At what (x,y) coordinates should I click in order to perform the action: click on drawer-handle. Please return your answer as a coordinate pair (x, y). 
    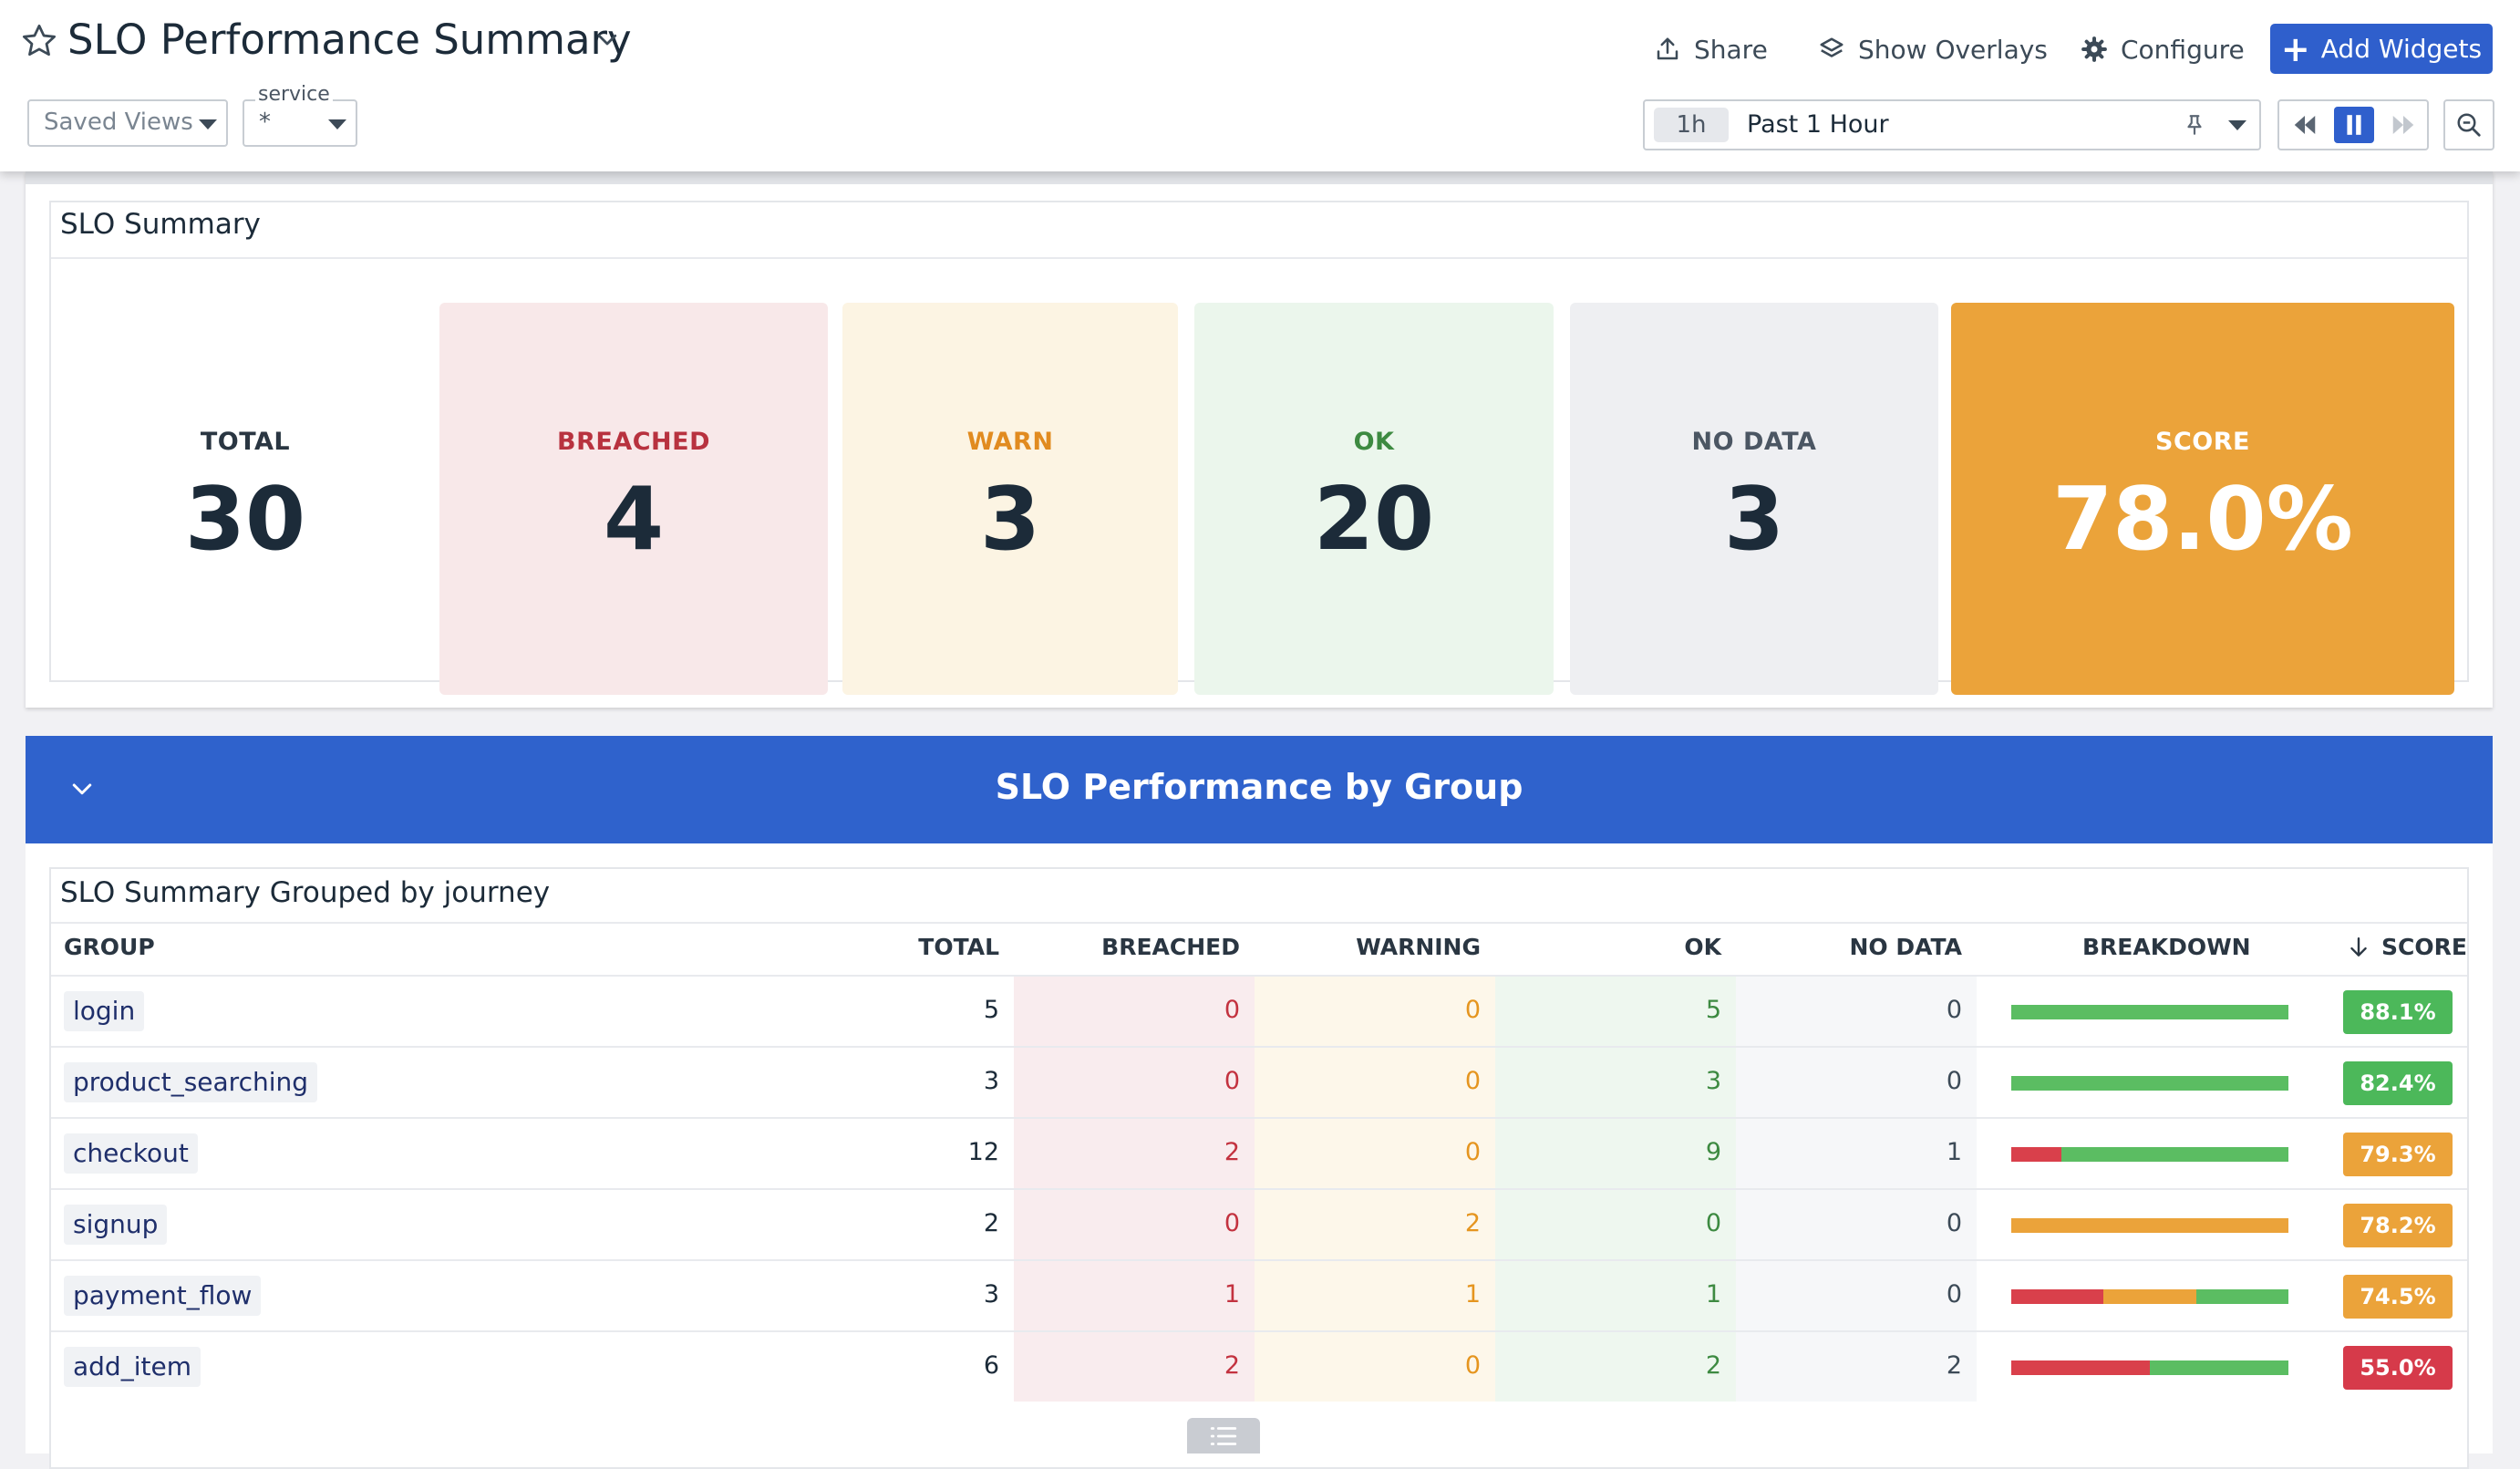
    Looking at the image, I should click on (1223, 1435).